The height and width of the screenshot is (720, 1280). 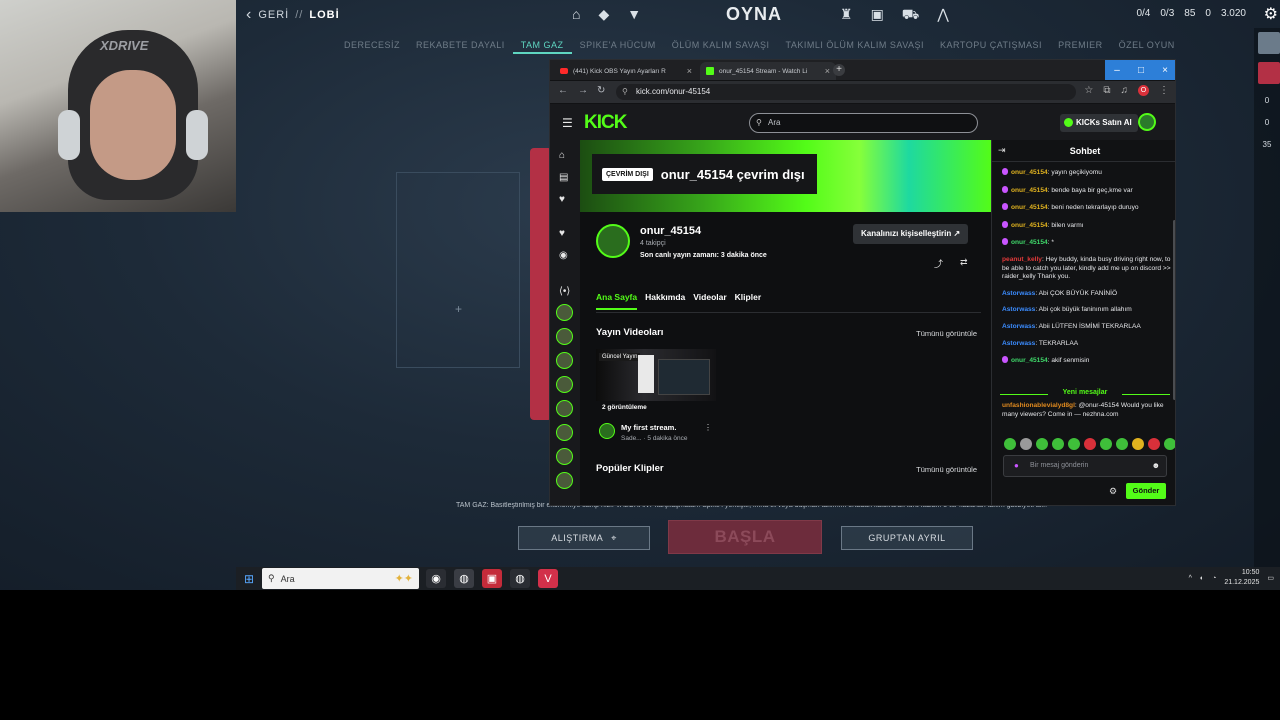 I want to click on see-all-videos-link: Tümünü görüntüle, so click(x=946, y=333).